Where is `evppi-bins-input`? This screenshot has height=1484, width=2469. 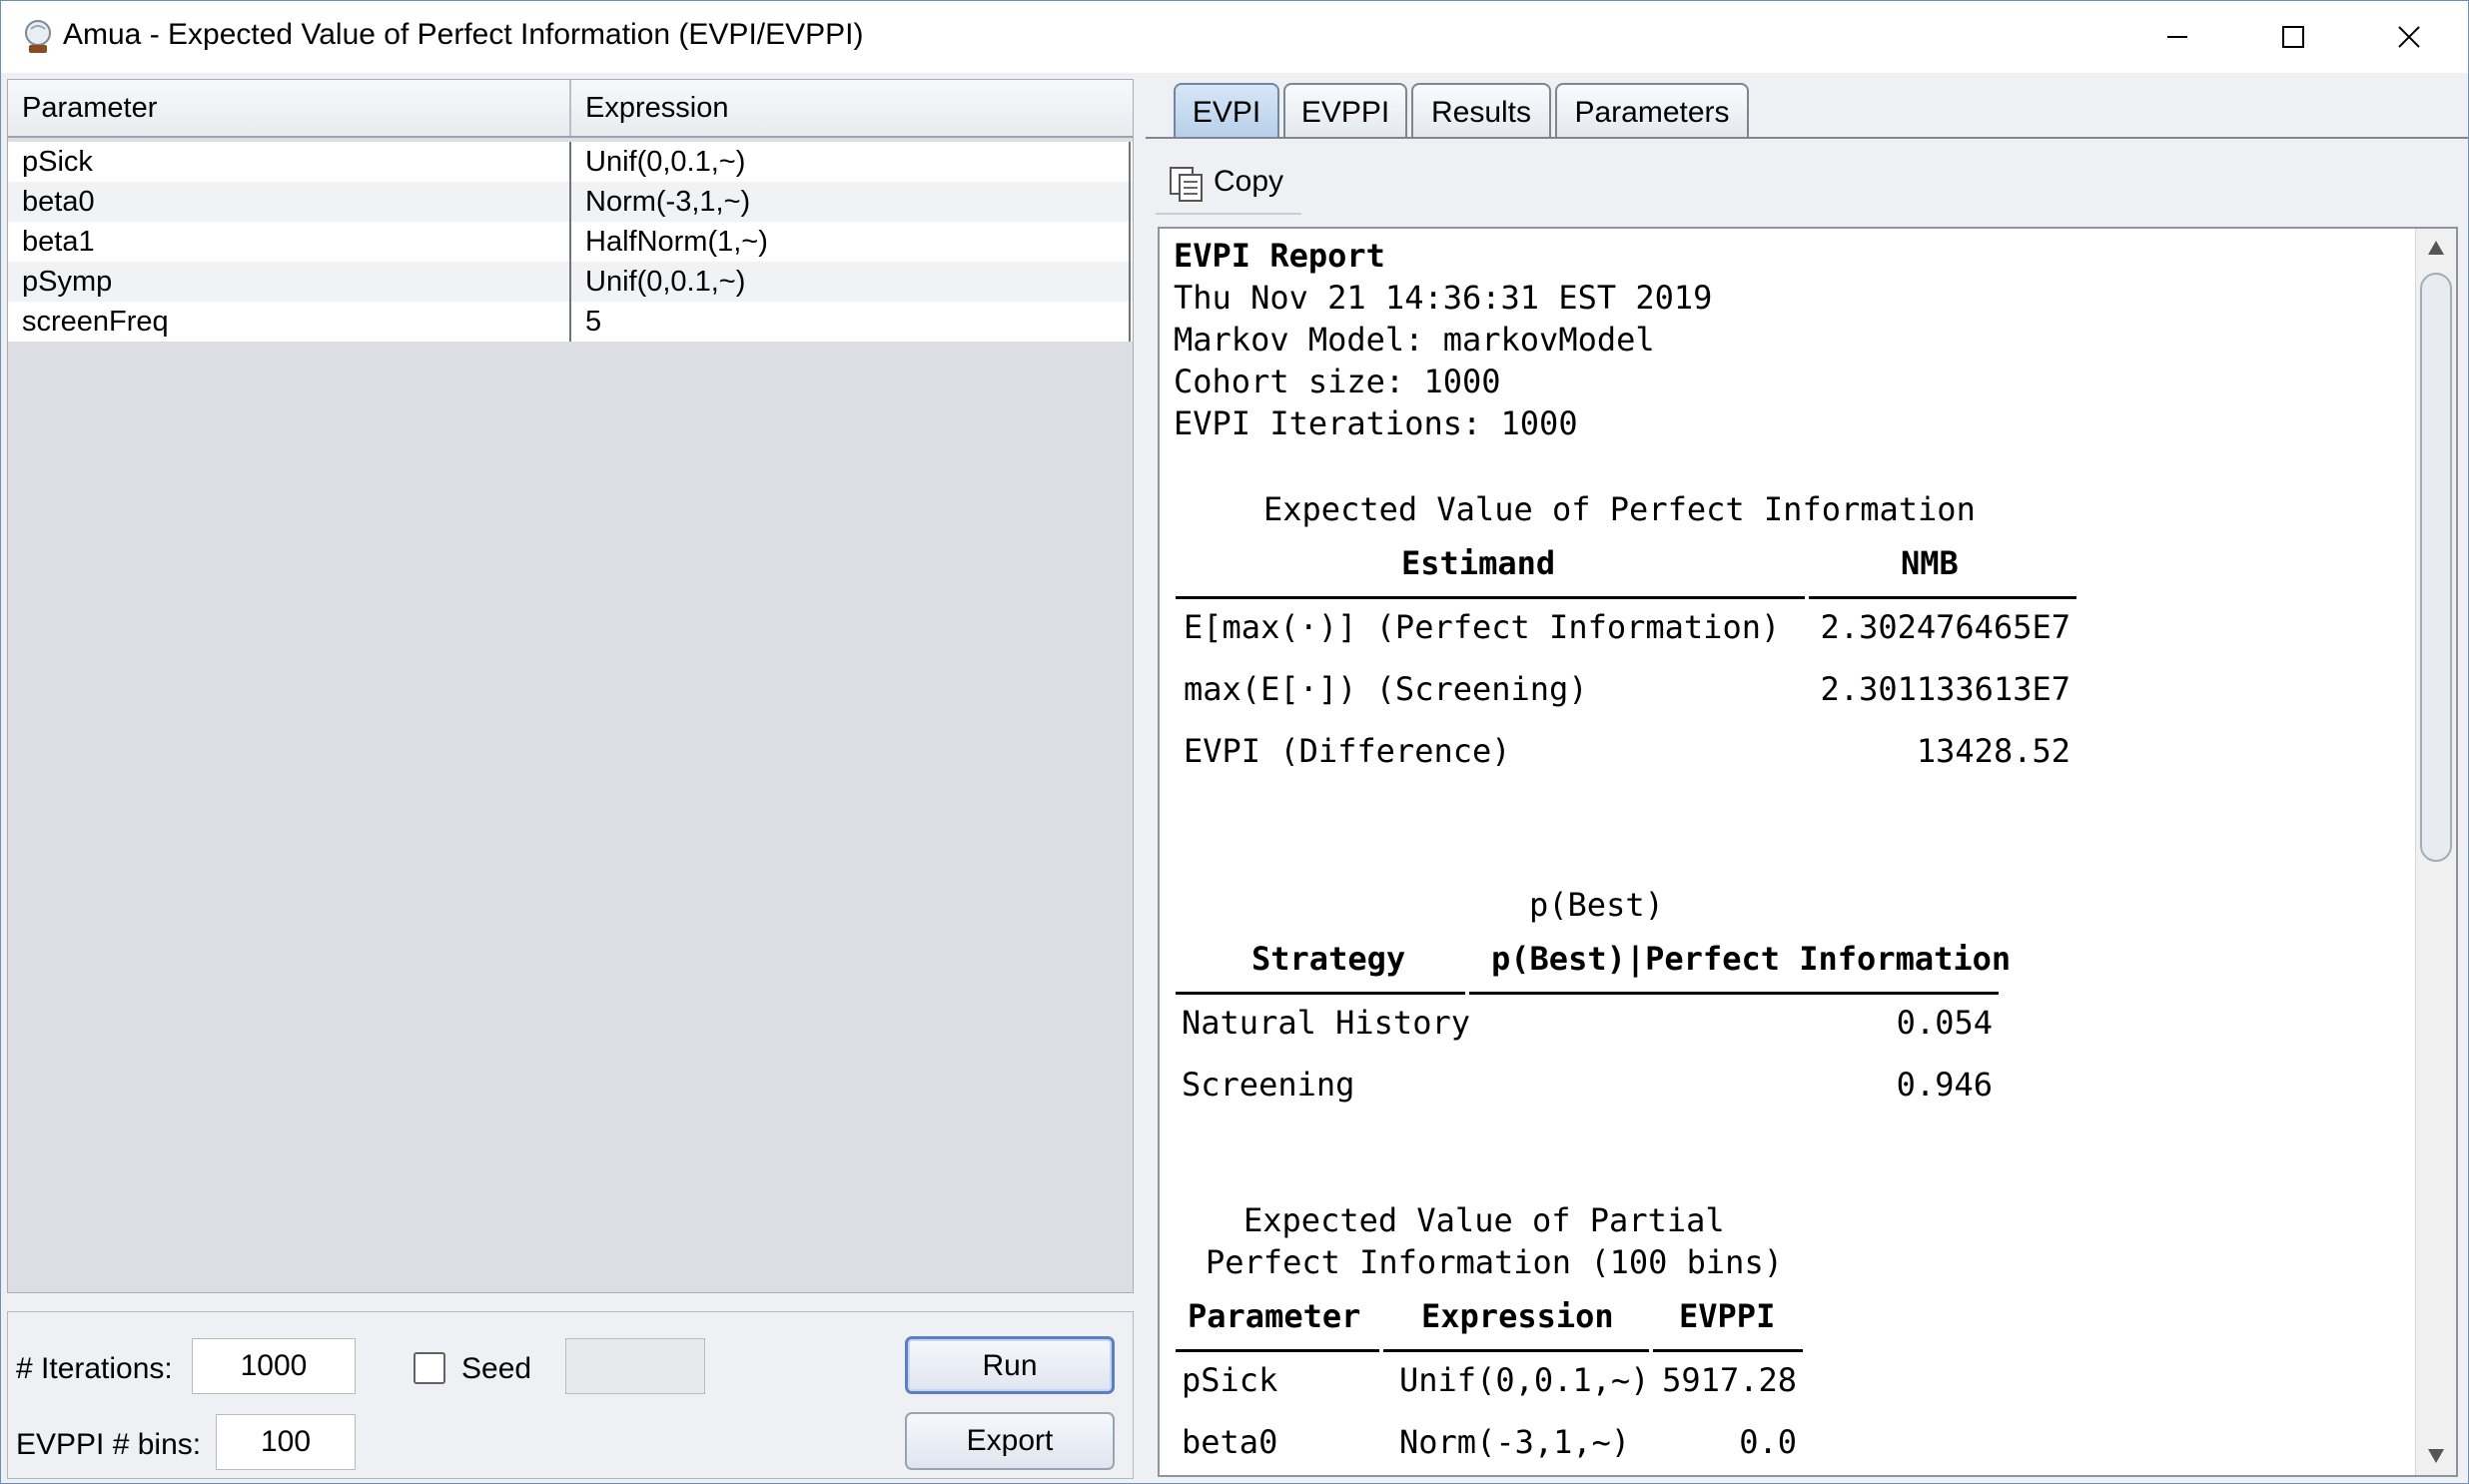 evppi-bins-input is located at coordinates (286, 1442).